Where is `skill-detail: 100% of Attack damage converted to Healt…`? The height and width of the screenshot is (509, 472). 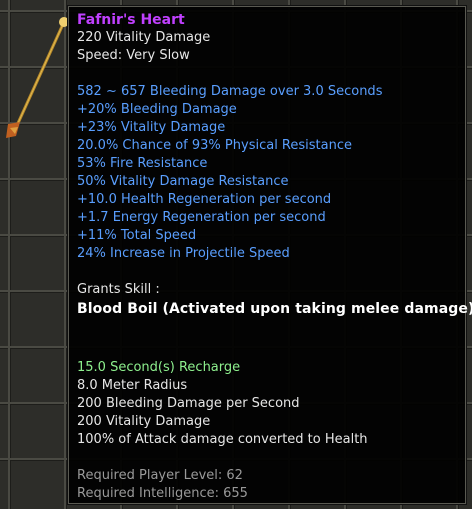 skill-detail: 100% of Attack damage converted to Healt… is located at coordinates (222, 439).